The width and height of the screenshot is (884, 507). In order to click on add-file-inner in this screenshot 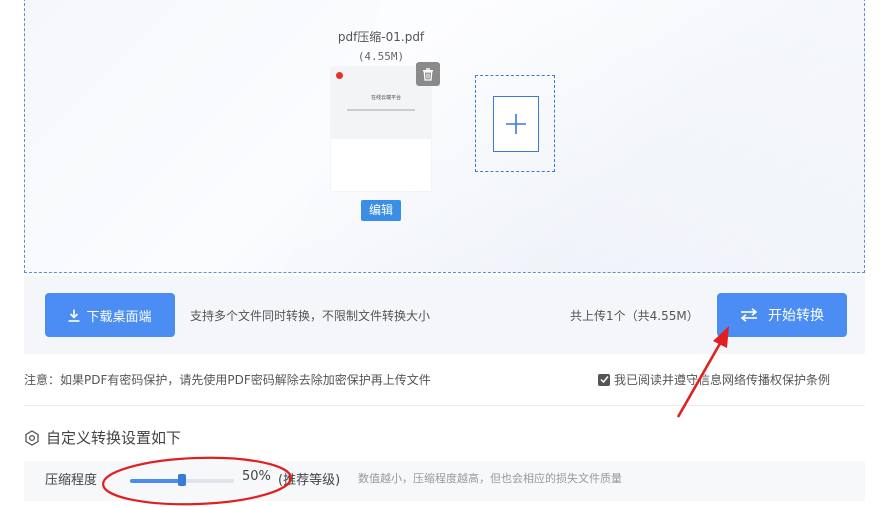, I will do `click(516, 124)`.